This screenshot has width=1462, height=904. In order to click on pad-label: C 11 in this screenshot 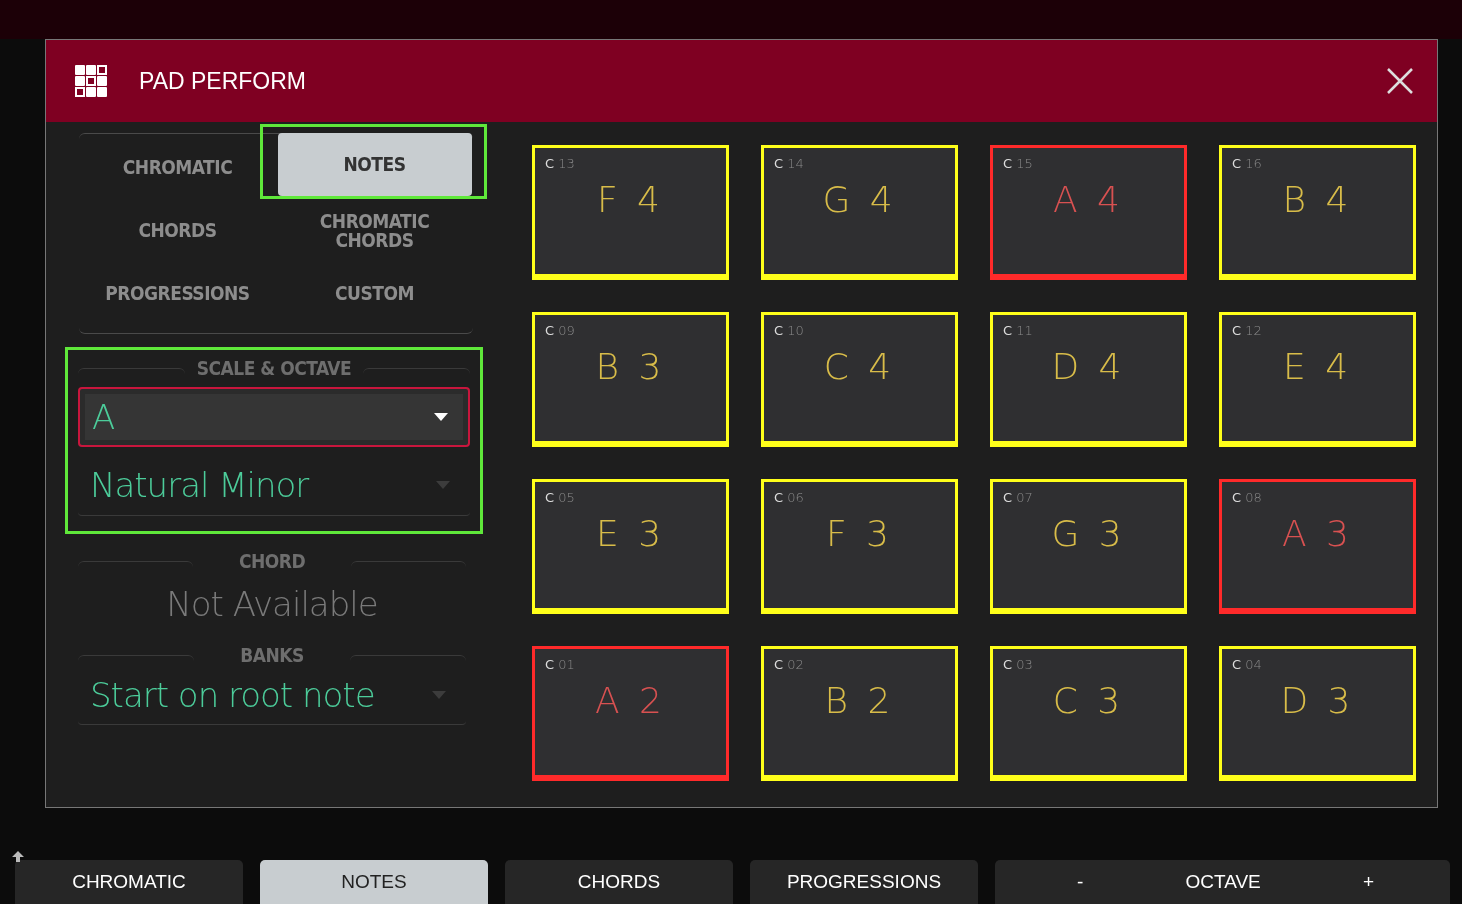, I will do `click(1018, 330)`.